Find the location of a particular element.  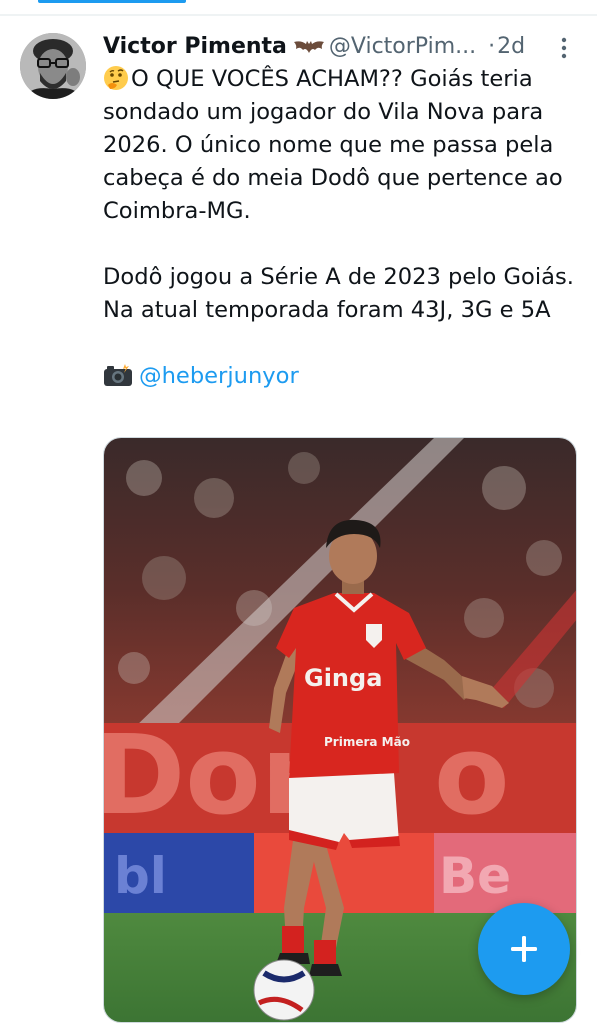

thinking-face-emoji-icon is located at coordinates (116, 78).